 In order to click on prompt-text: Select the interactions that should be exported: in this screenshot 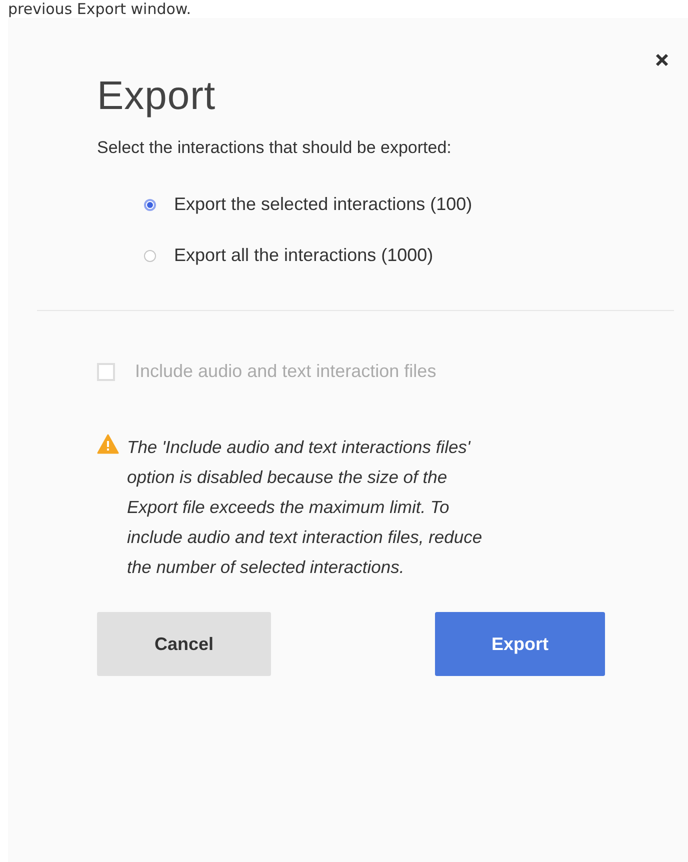, I will do `click(274, 148)`.